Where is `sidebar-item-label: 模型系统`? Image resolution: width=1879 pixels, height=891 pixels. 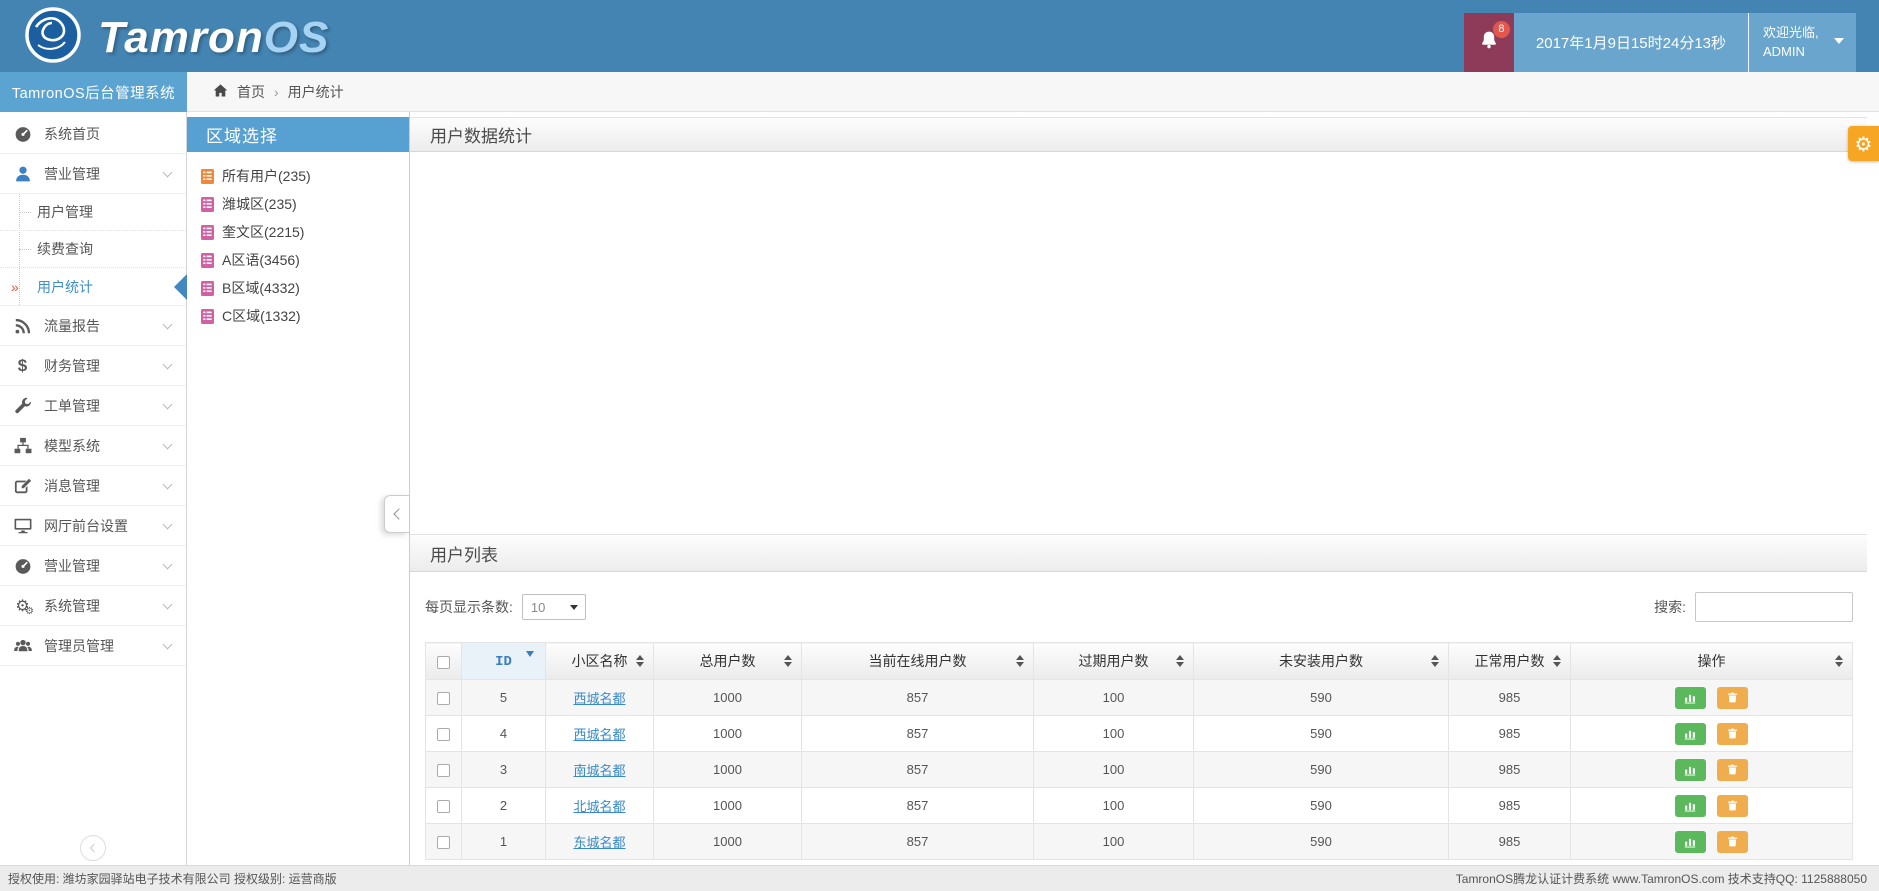 sidebar-item-label: 模型系统 is located at coordinates (72, 445).